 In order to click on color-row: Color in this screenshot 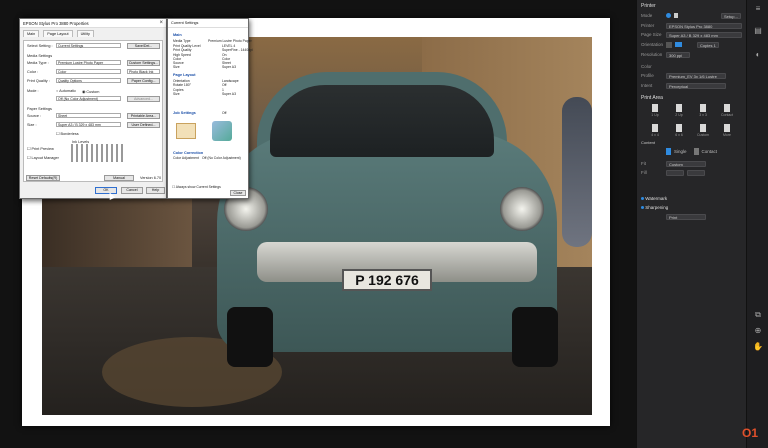, I will do `click(652, 66)`.